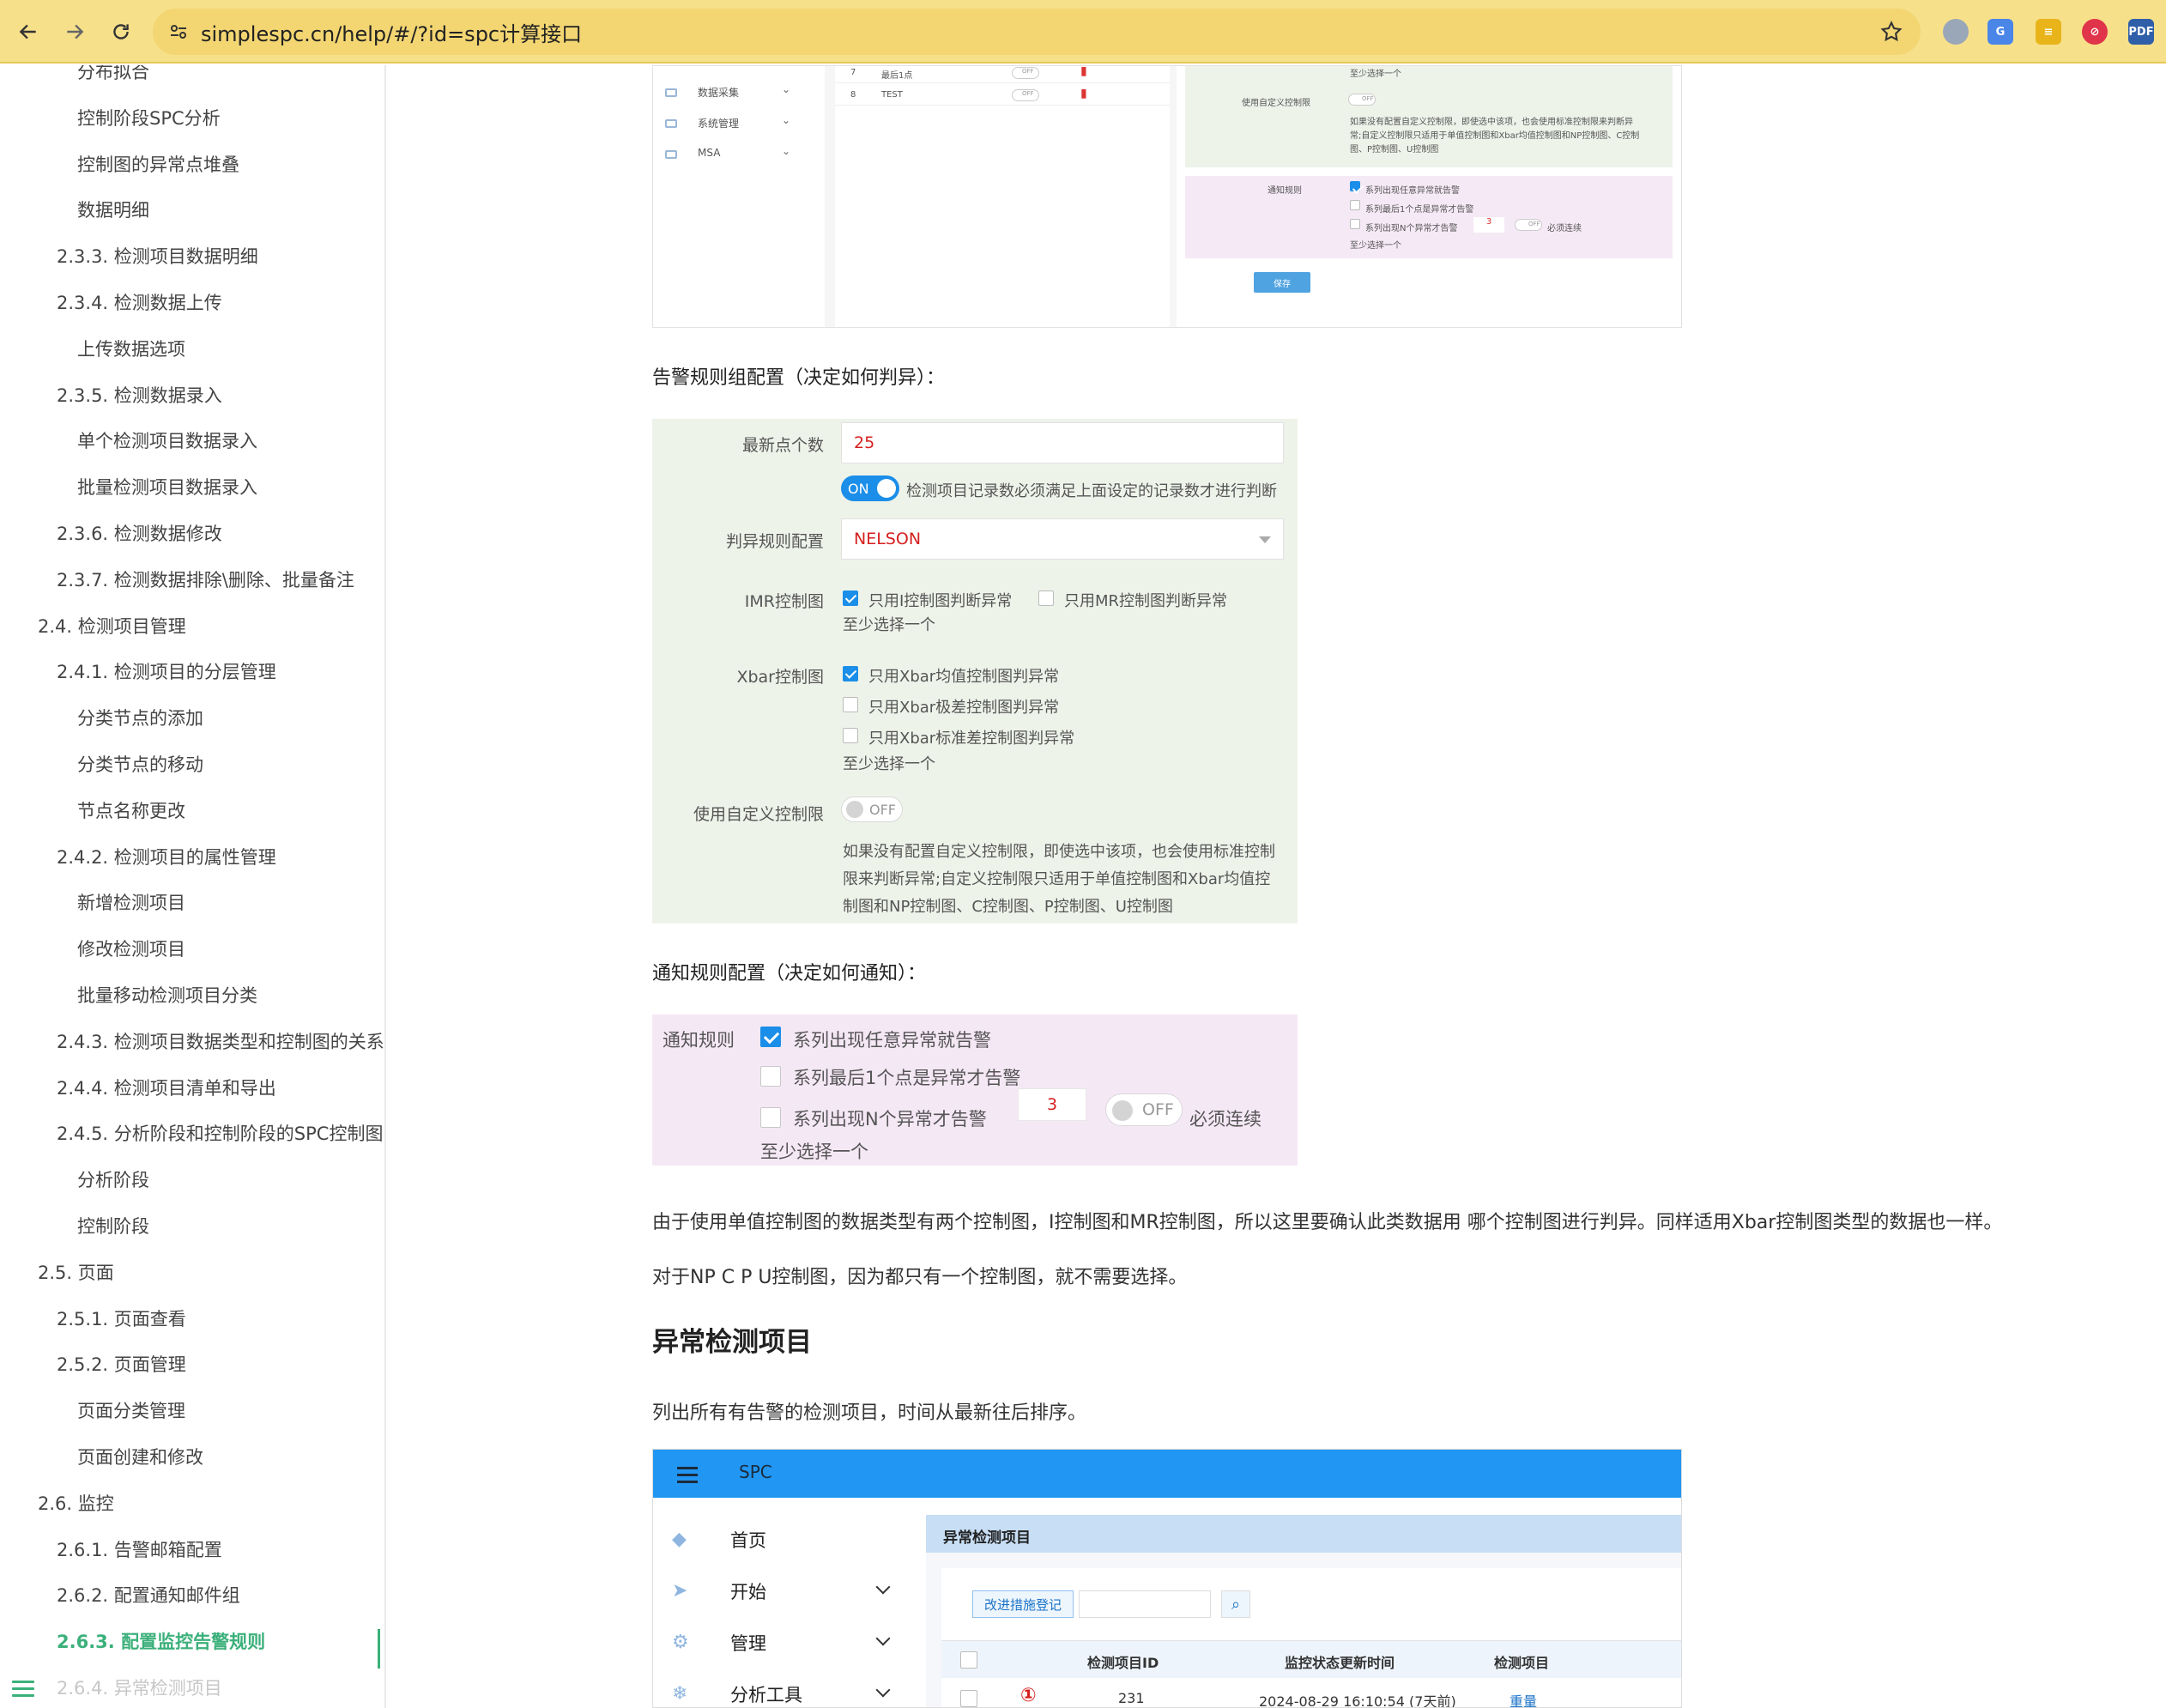 This screenshot has width=2166, height=1708. What do you see at coordinates (139, 533) in the screenshot?
I see `toc-item: 2.3.6. 检测数据修改` at bounding box center [139, 533].